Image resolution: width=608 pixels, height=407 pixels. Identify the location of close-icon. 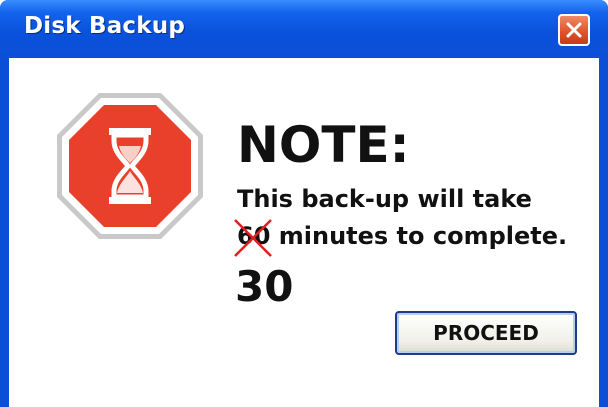
(574, 30).